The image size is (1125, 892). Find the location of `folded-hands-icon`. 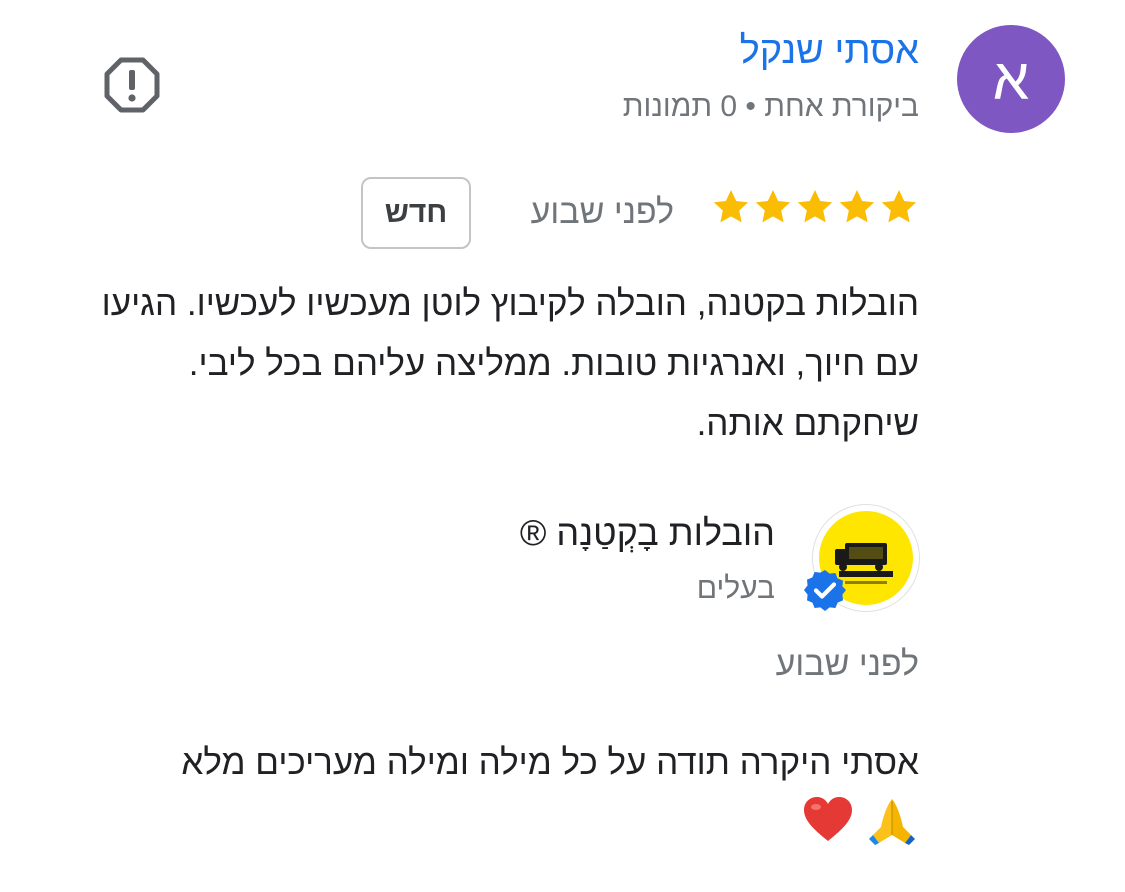

folded-hands-icon is located at coordinates (892, 829).